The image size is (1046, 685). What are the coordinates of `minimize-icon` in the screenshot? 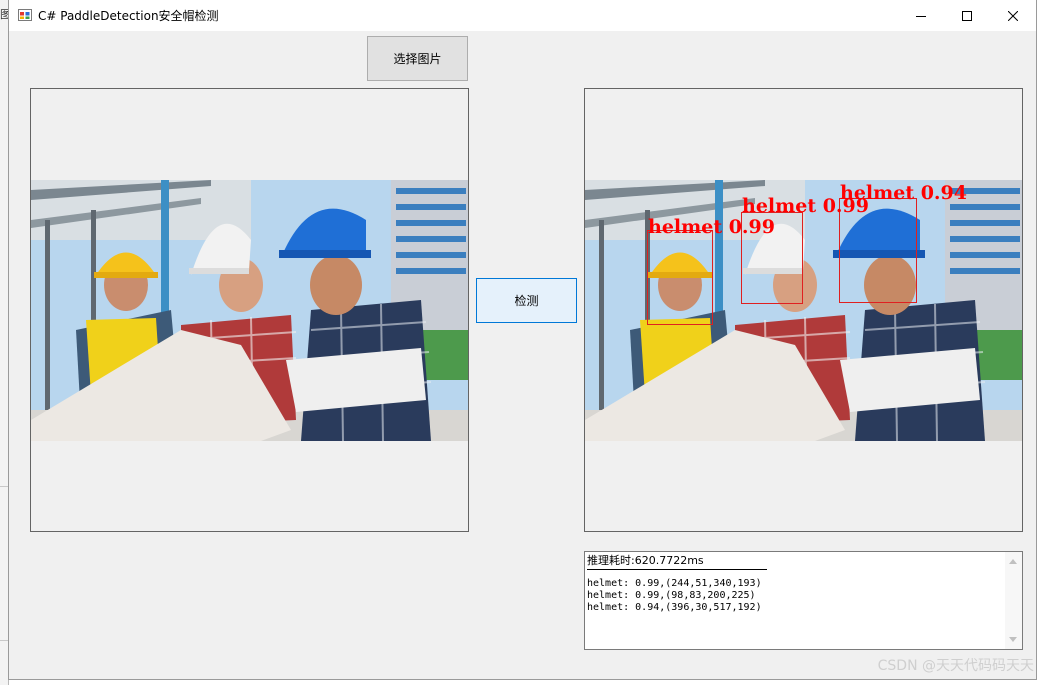 It's located at (921, 16).